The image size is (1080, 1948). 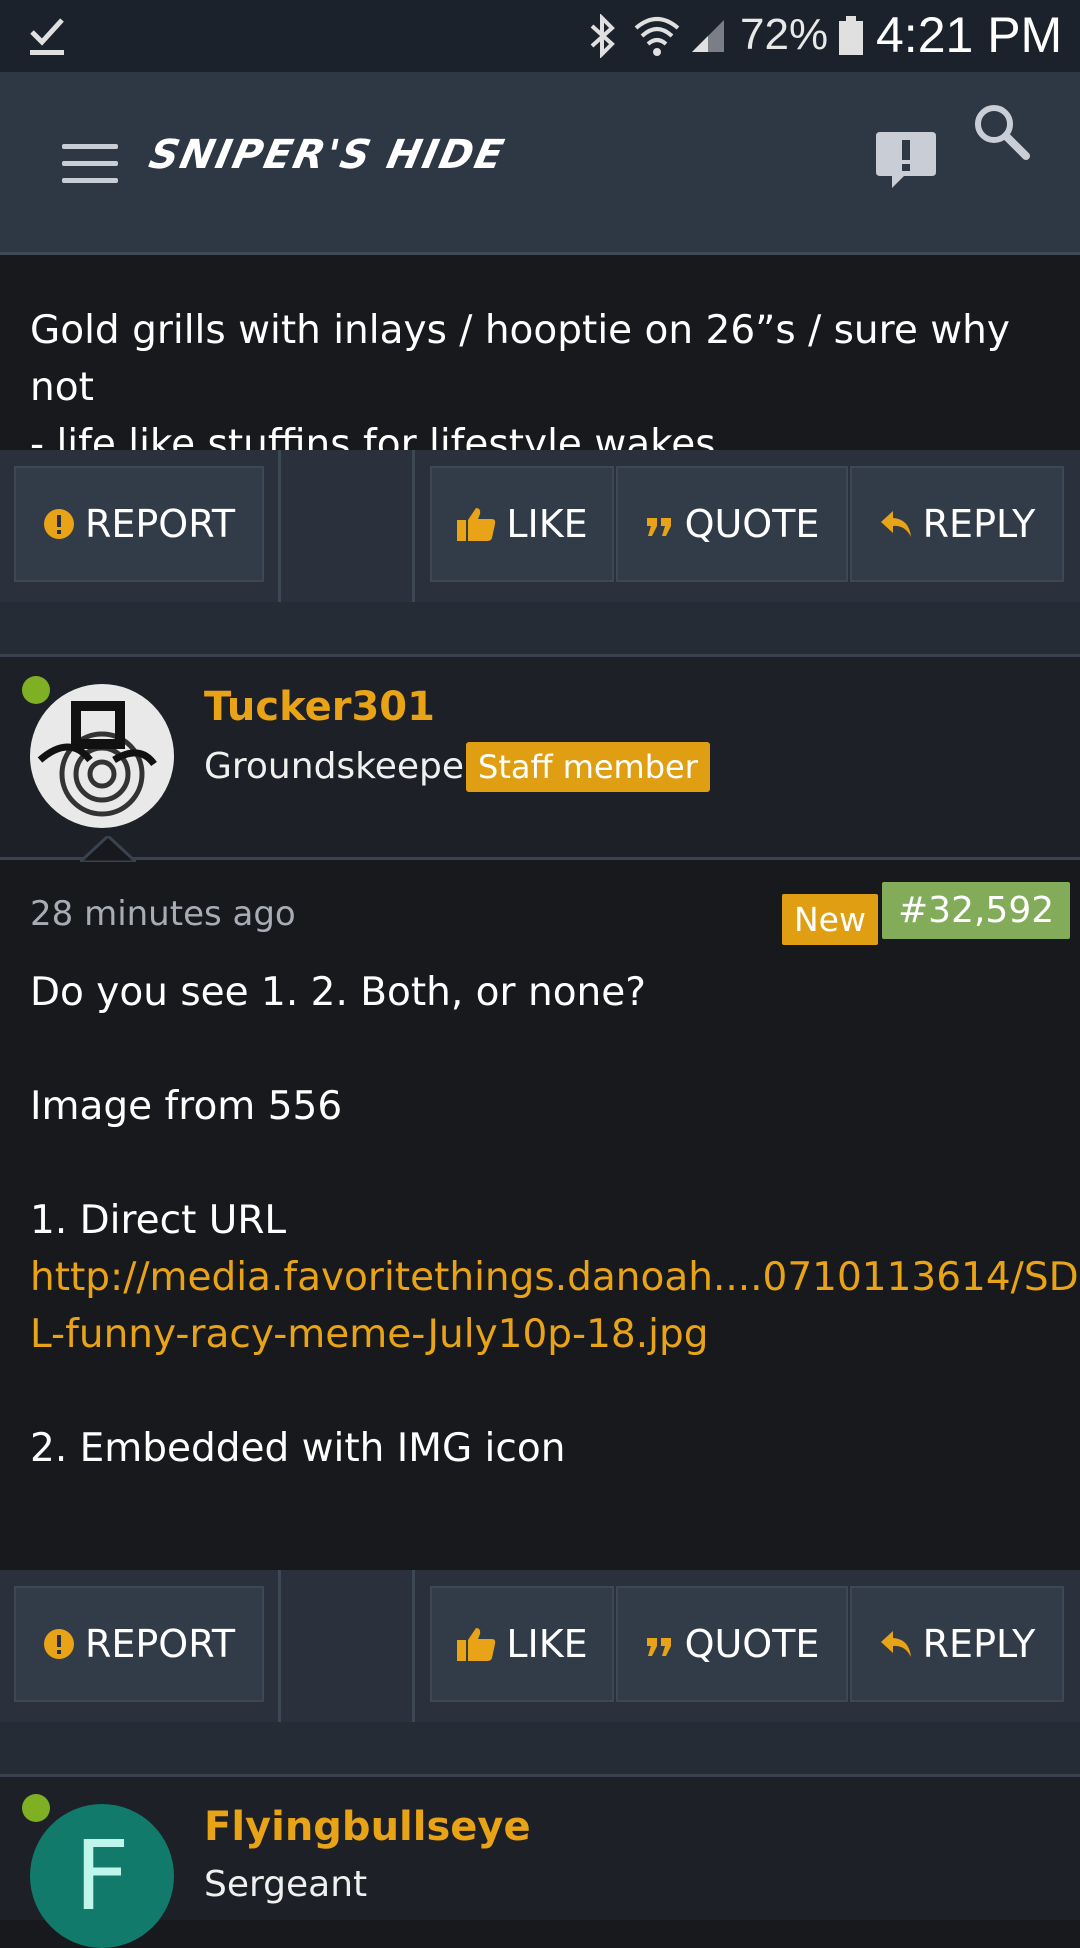 I want to click on staff-badge: Staff member, so click(x=588, y=767).